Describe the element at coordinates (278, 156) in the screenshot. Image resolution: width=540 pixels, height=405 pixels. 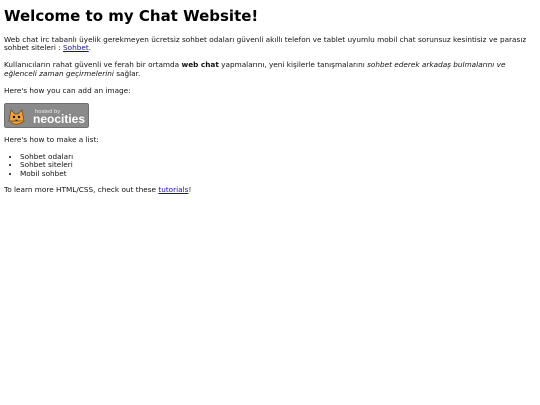
I see `list-item: Sohbet odaları` at that location.